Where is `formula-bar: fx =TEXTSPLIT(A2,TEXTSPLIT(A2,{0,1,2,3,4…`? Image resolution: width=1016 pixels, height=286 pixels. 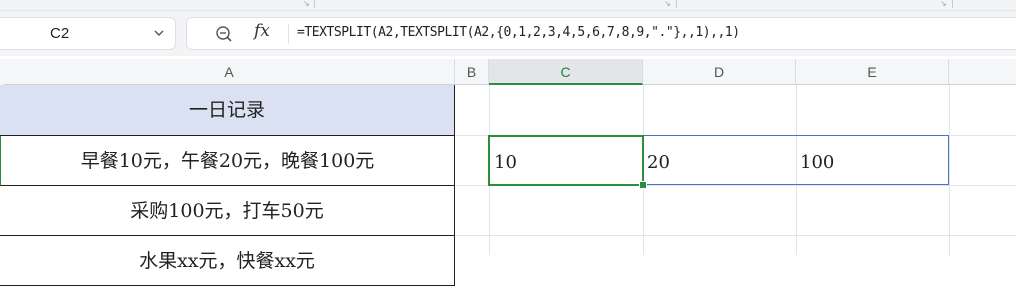 formula-bar: fx =TEXTSPLIT(A2,TEXTSPLIT(A2,{0,1,2,3,4… is located at coordinates (601, 33).